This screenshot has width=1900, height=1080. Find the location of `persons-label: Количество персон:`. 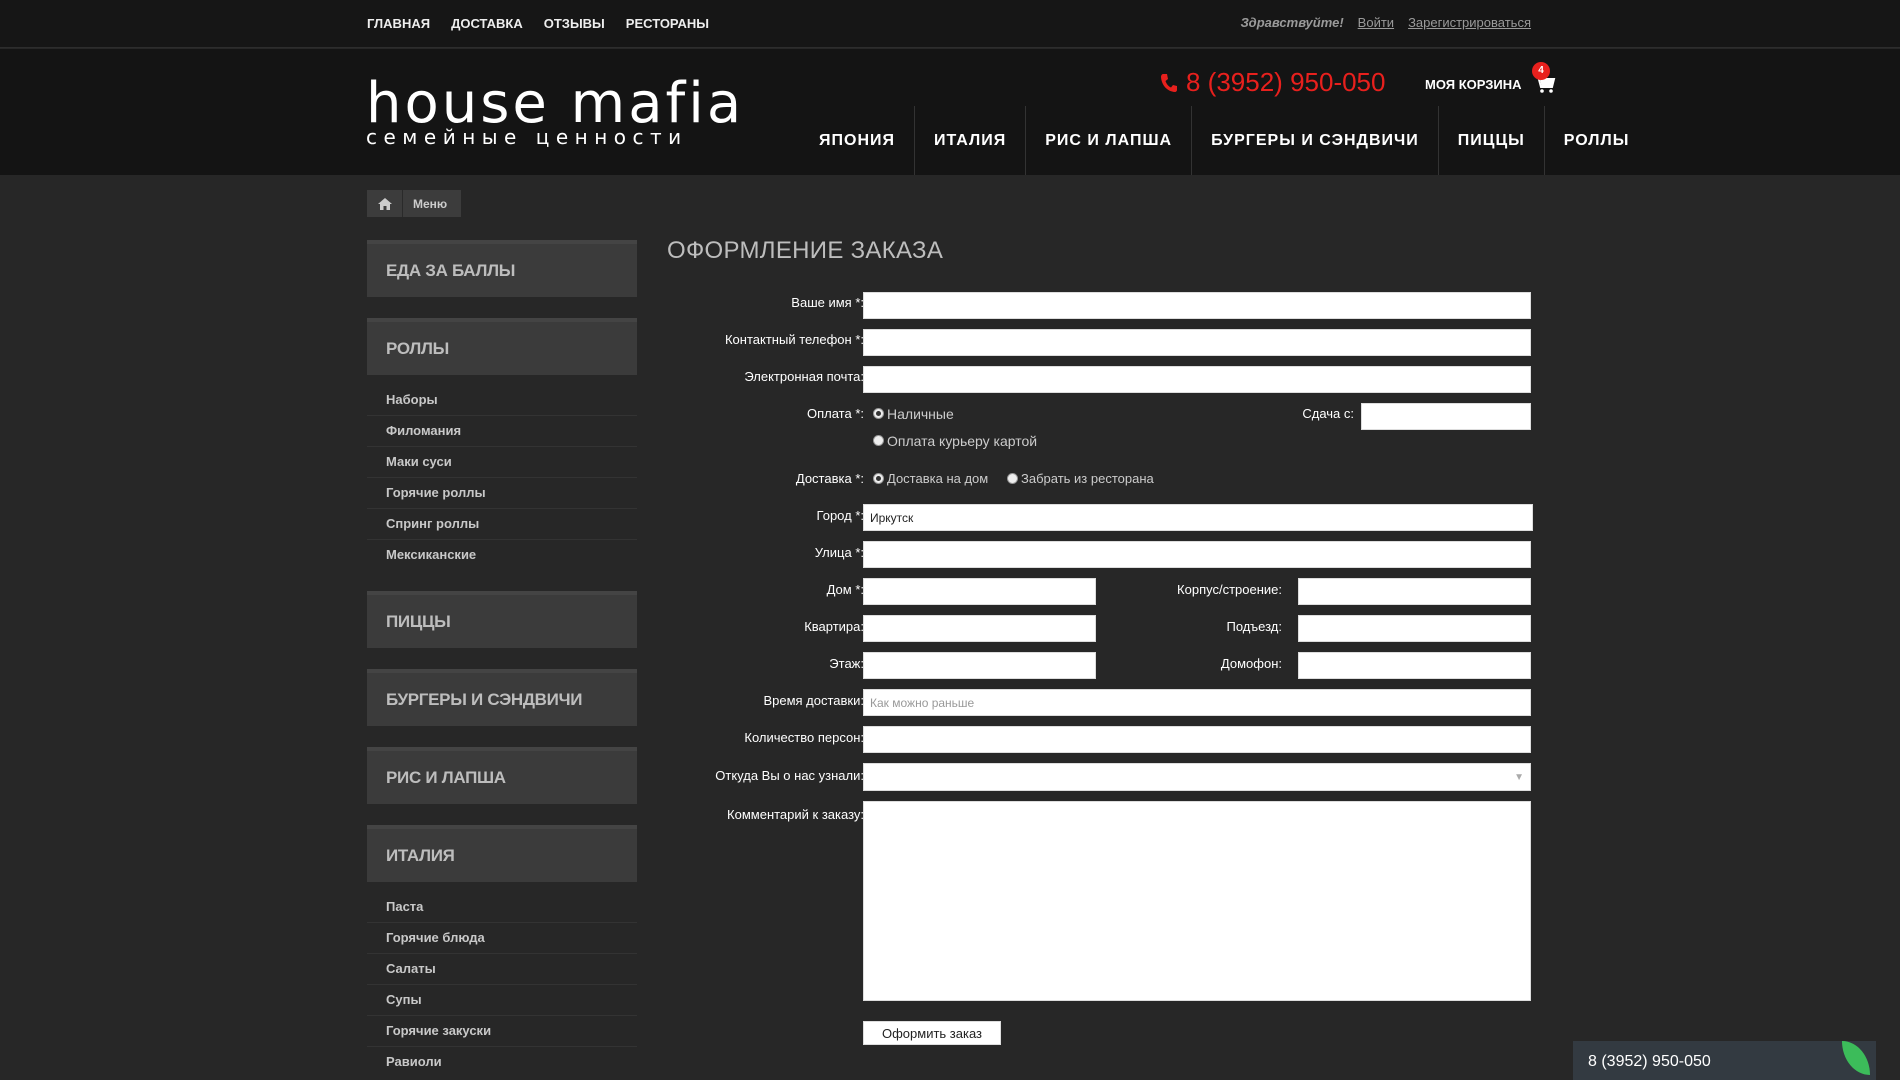

persons-label: Количество персон: is located at coordinates (804, 737).